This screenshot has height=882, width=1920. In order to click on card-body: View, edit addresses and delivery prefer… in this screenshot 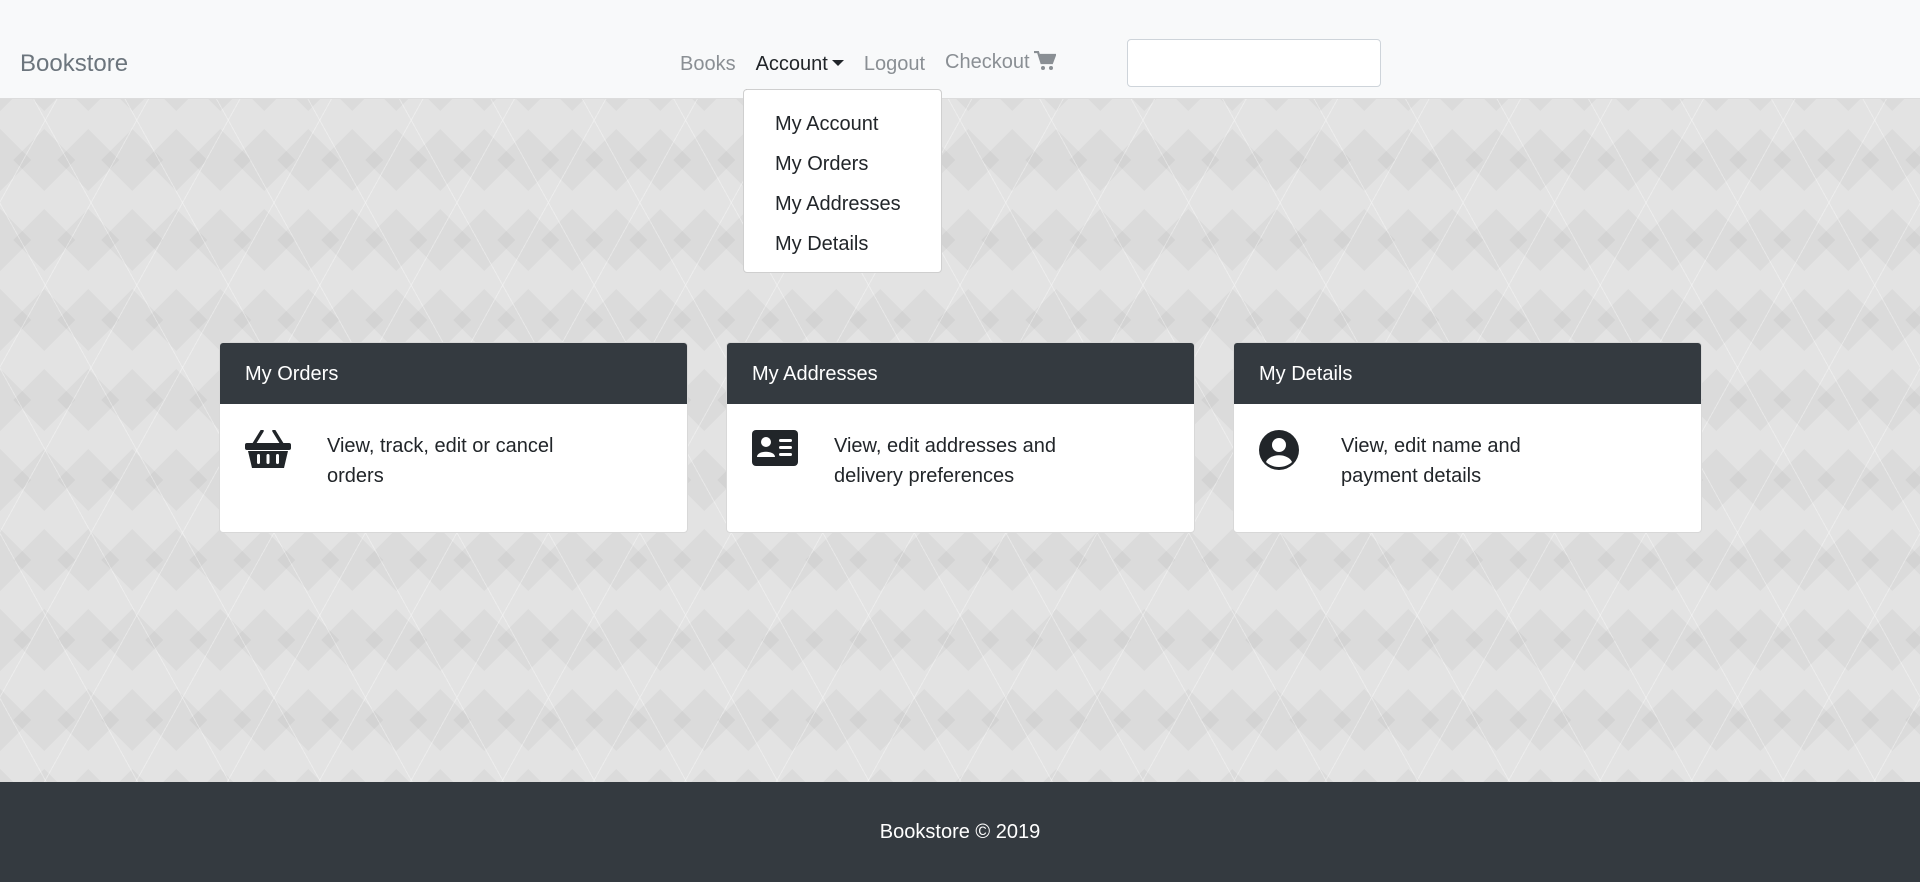, I will do `click(960, 468)`.